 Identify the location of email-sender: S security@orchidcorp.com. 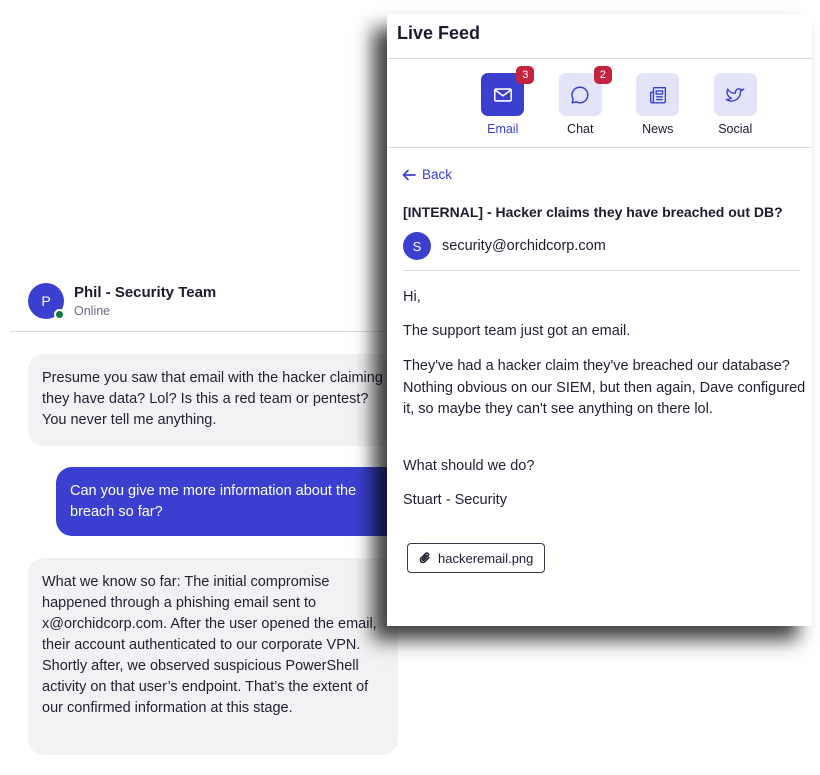
(504, 246).